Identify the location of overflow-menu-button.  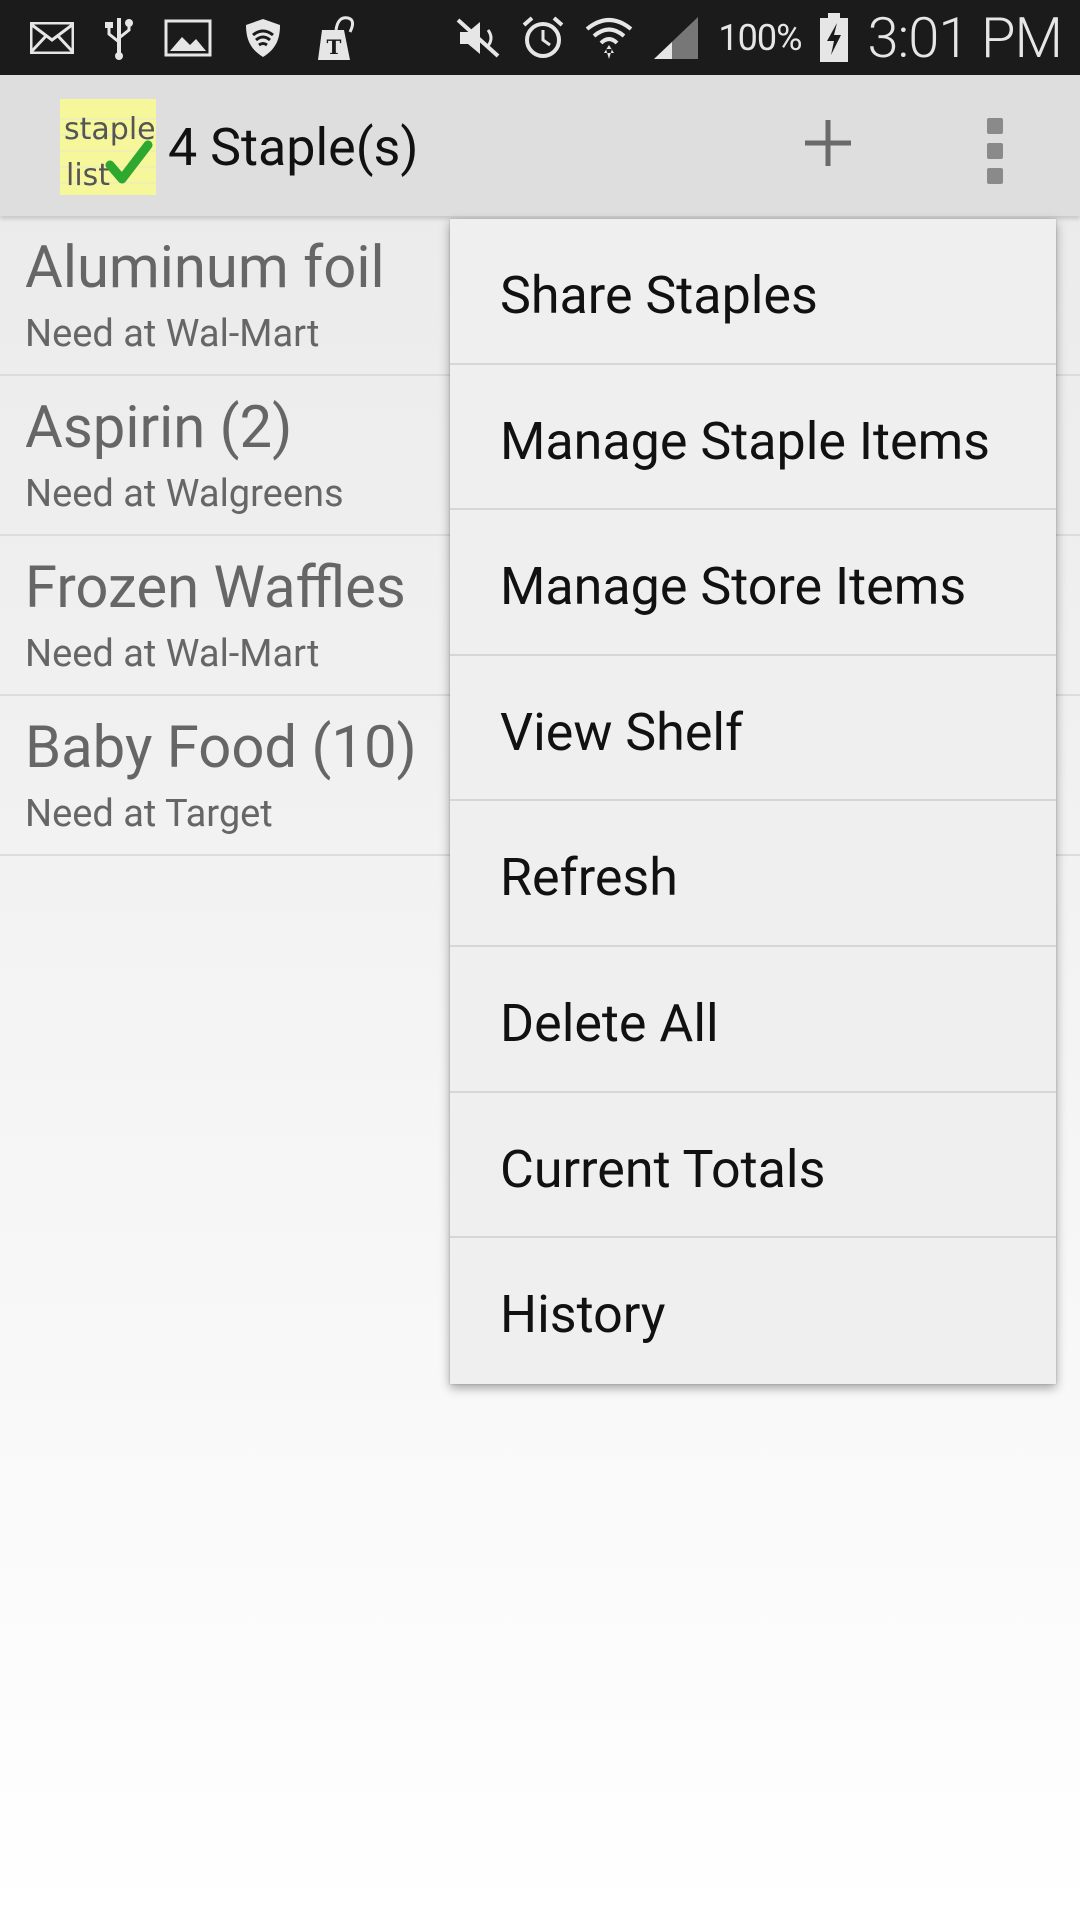
(995, 148).